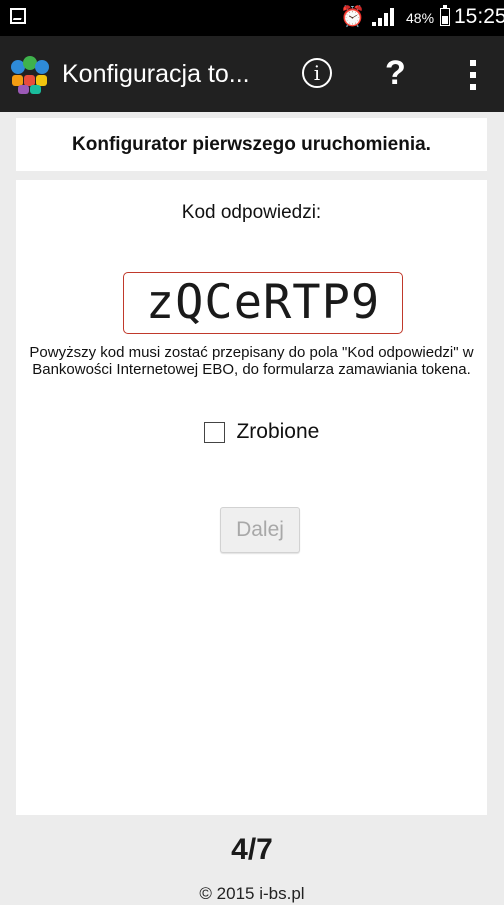  Describe the element at coordinates (252, 74) in the screenshot. I see `app-bar: Konfiguracja to... i ?` at that location.